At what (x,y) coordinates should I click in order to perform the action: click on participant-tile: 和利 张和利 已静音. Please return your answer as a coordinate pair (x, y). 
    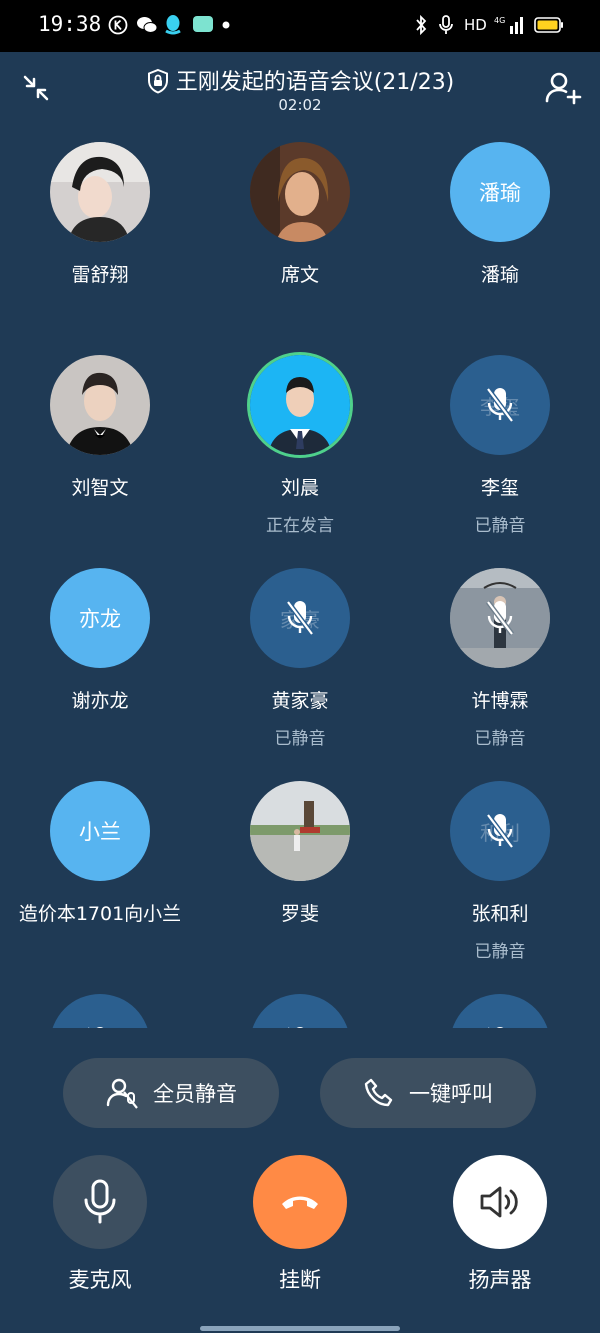
    Looking at the image, I should click on (500, 861).